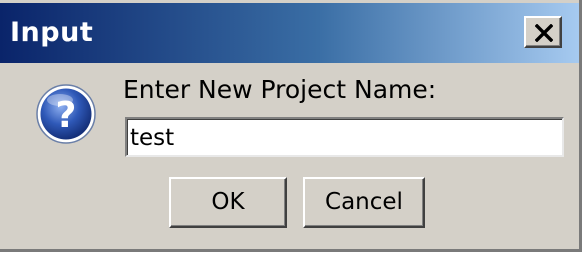 The height and width of the screenshot is (255, 582). What do you see at coordinates (228, 202) in the screenshot?
I see `ok-button: OK` at bounding box center [228, 202].